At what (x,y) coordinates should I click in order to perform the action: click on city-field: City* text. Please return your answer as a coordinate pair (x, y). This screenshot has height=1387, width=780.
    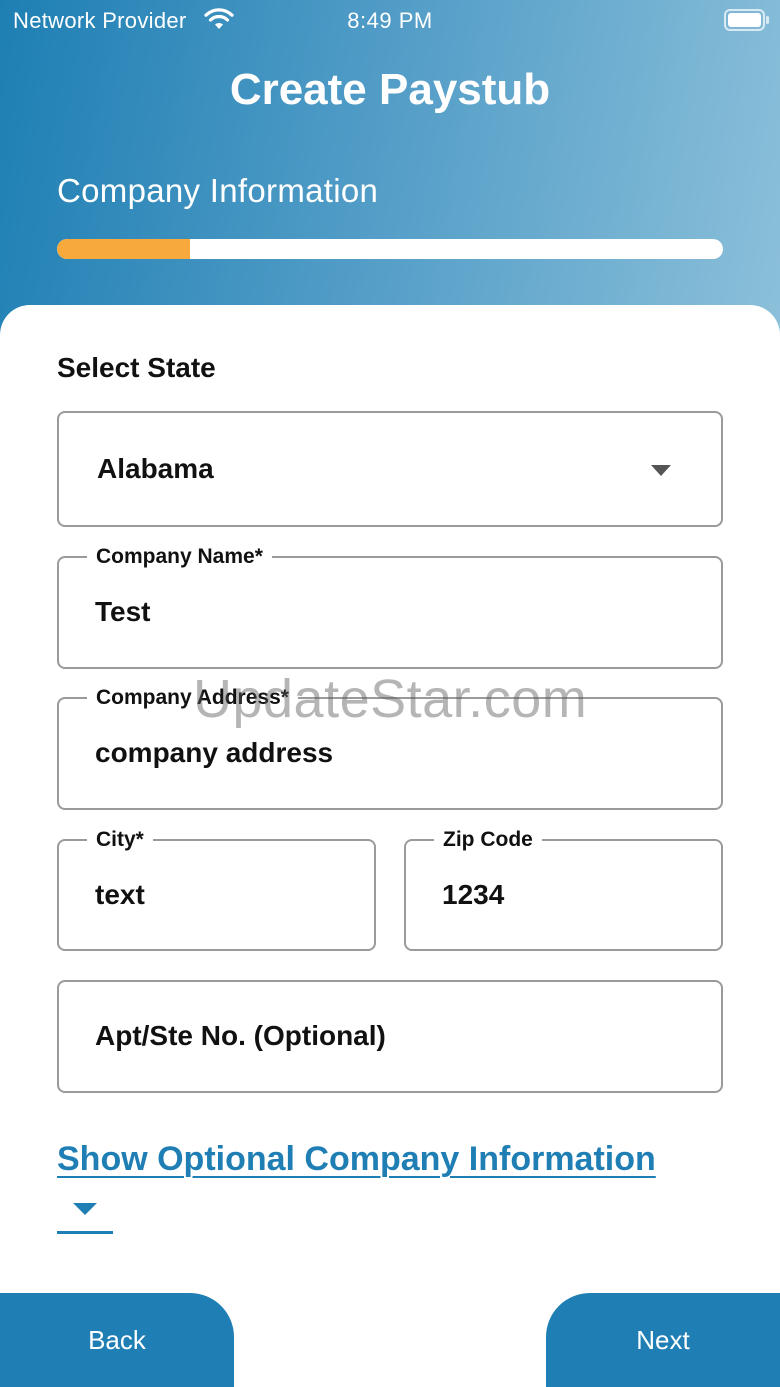
    Looking at the image, I should click on (216, 889).